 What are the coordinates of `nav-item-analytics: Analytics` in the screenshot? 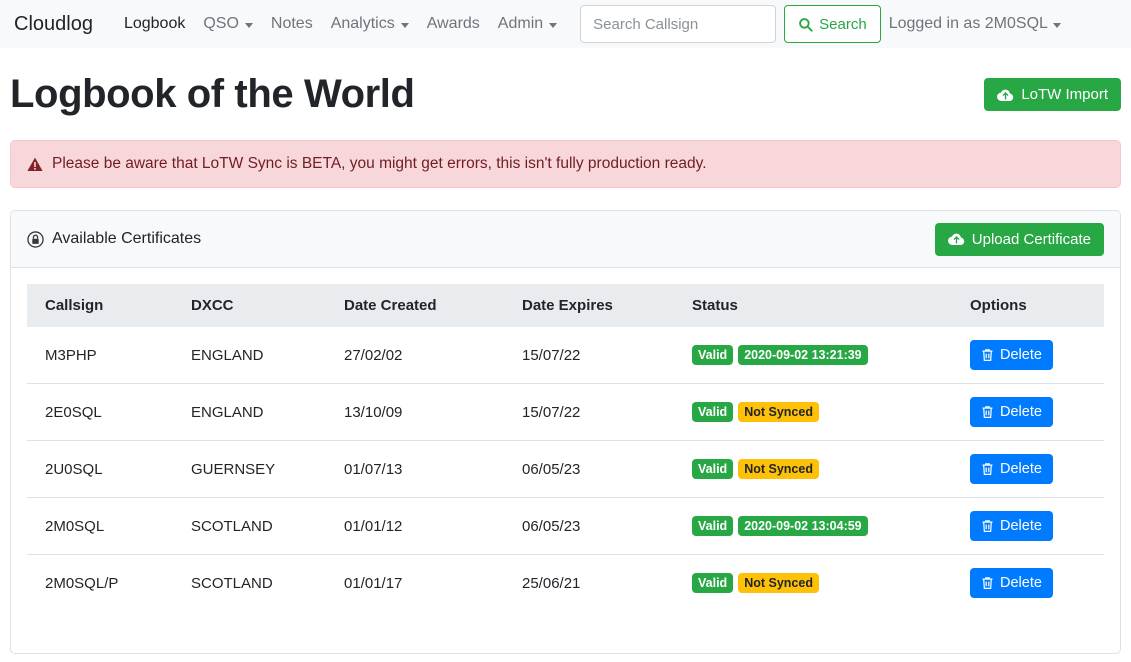 It's located at (370, 24).